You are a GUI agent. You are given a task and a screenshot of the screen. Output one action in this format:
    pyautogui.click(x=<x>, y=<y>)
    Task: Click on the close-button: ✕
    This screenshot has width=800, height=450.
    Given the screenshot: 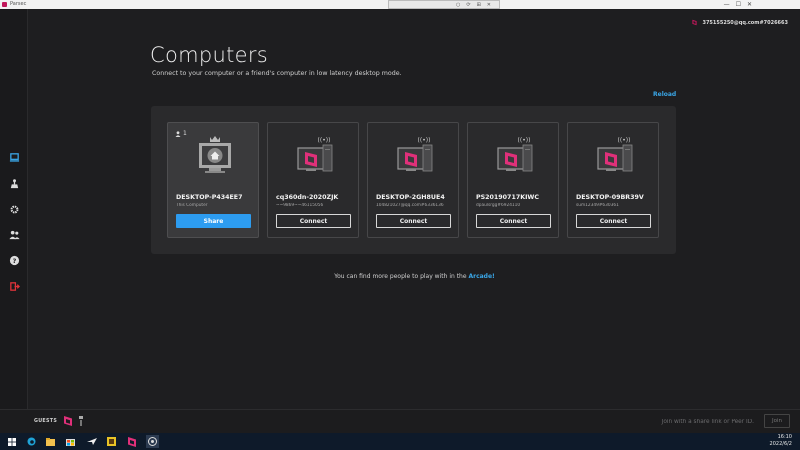 What is the action you would take?
    pyautogui.click(x=749, y=4)
    